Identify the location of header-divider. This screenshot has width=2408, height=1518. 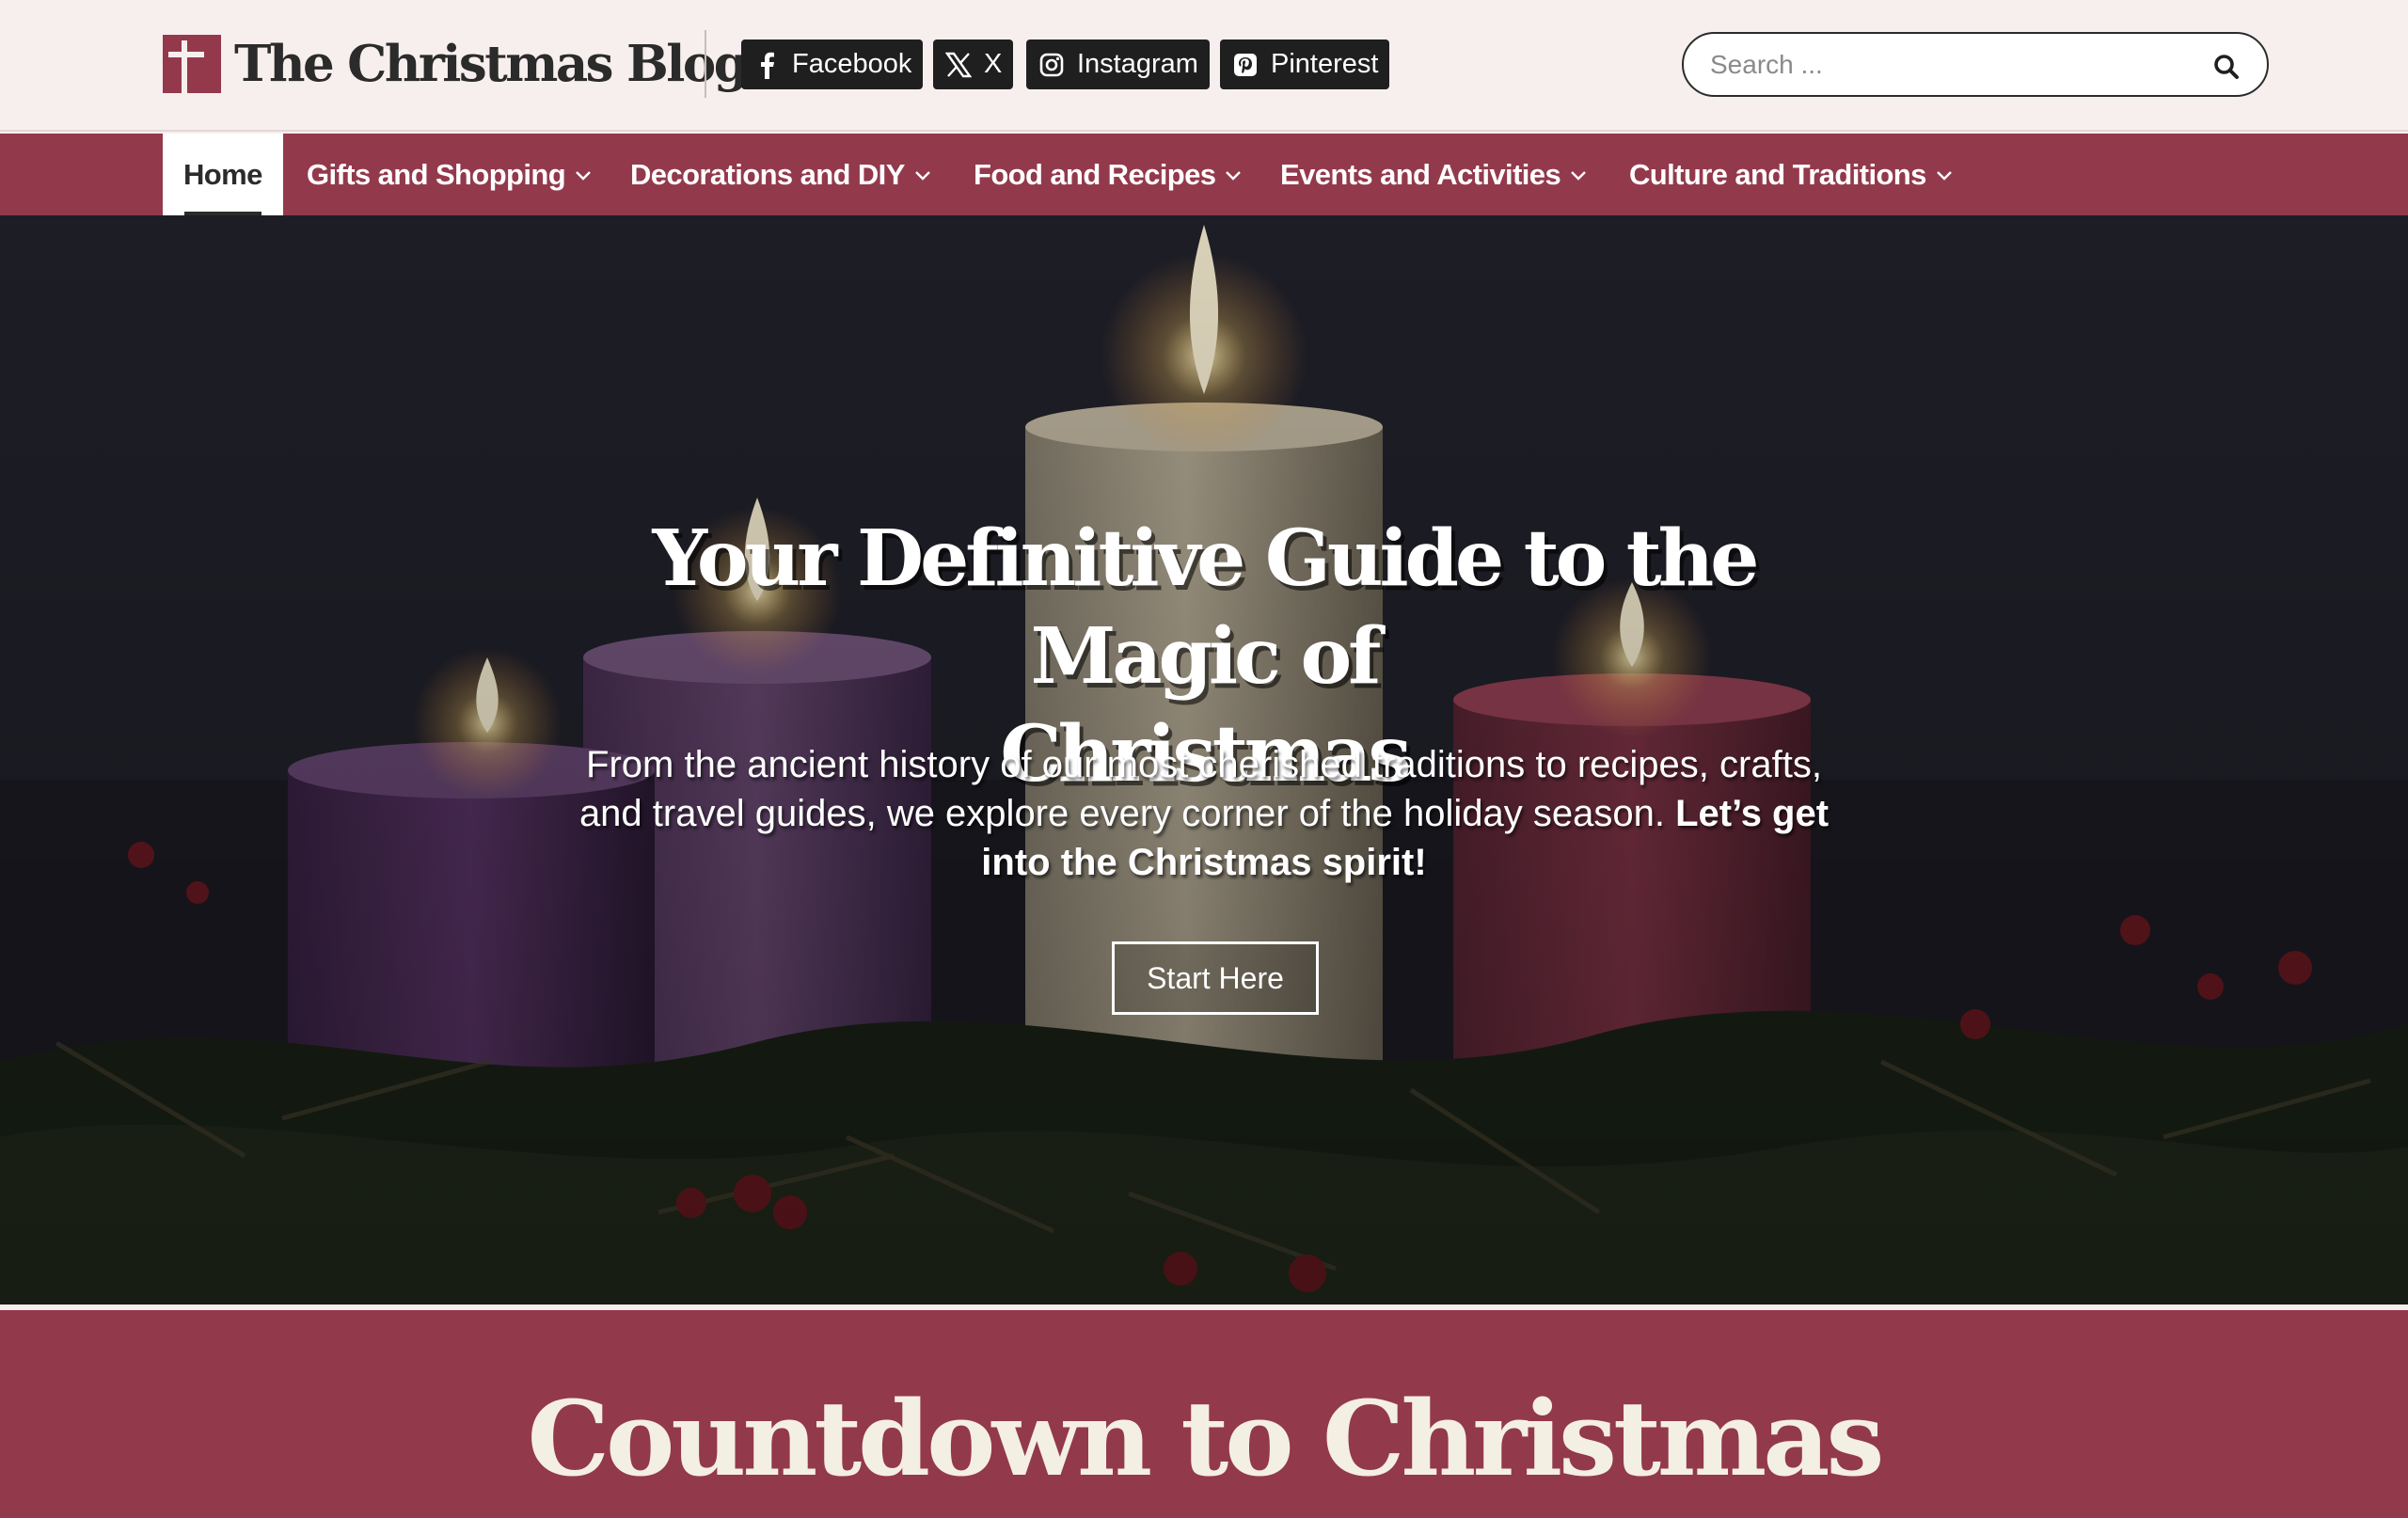
(706, 64).